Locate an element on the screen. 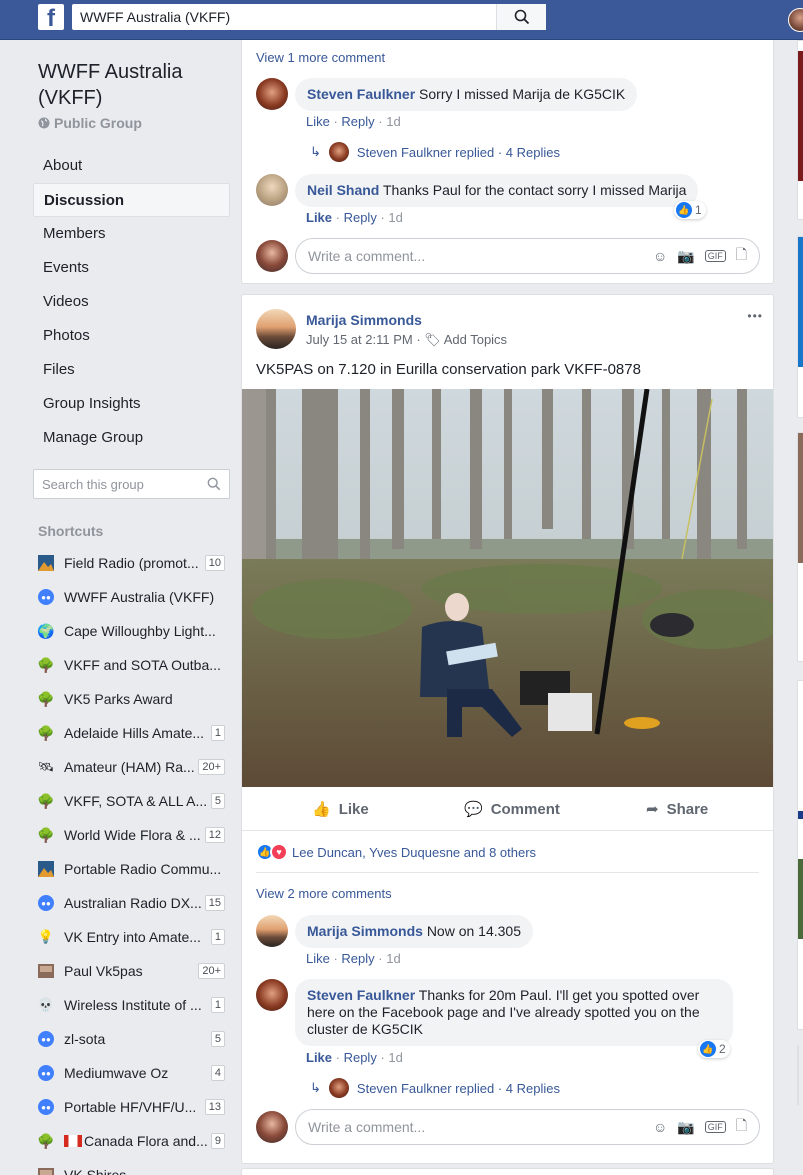 The width and height of the screenshot is (803, 1175). satellite-icon: 🛰 is located at coordinates (46, 766).